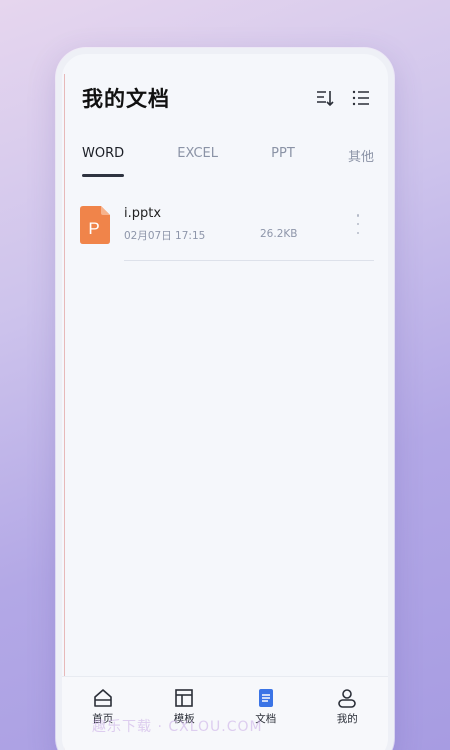 The width and height of the screenshot is (450, 750). I want to click on nav-profile: 我的, so click(347, 718).